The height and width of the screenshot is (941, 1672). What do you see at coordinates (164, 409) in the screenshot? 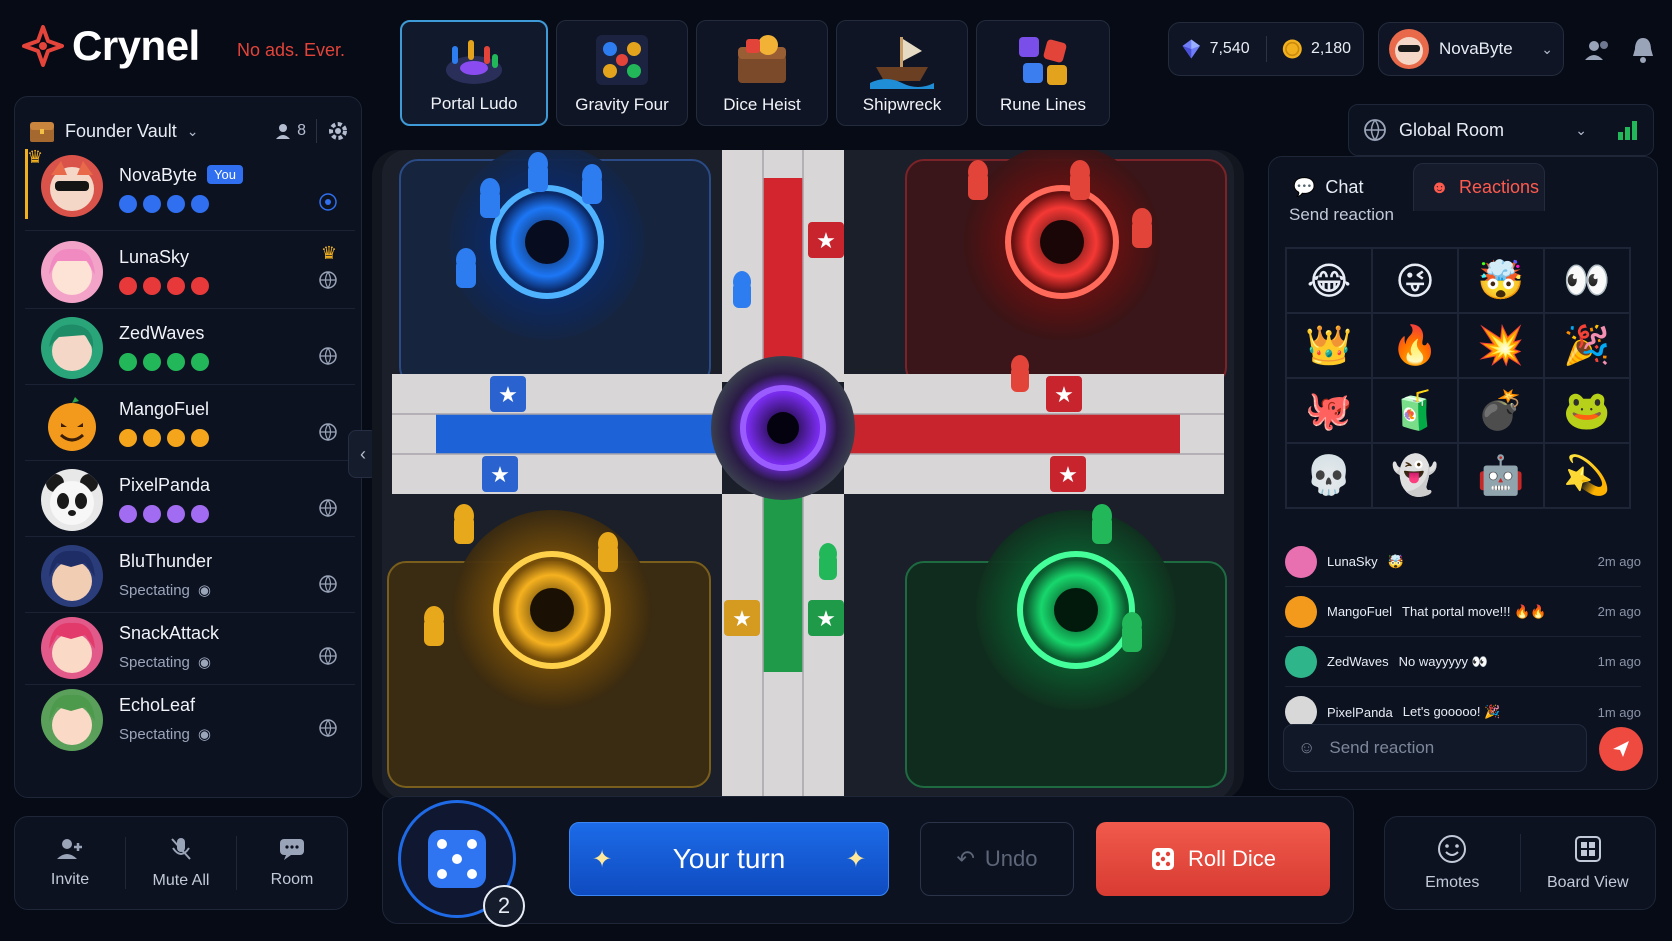
I see `player-name: MangoFuel` at bounding box center [164, 409].